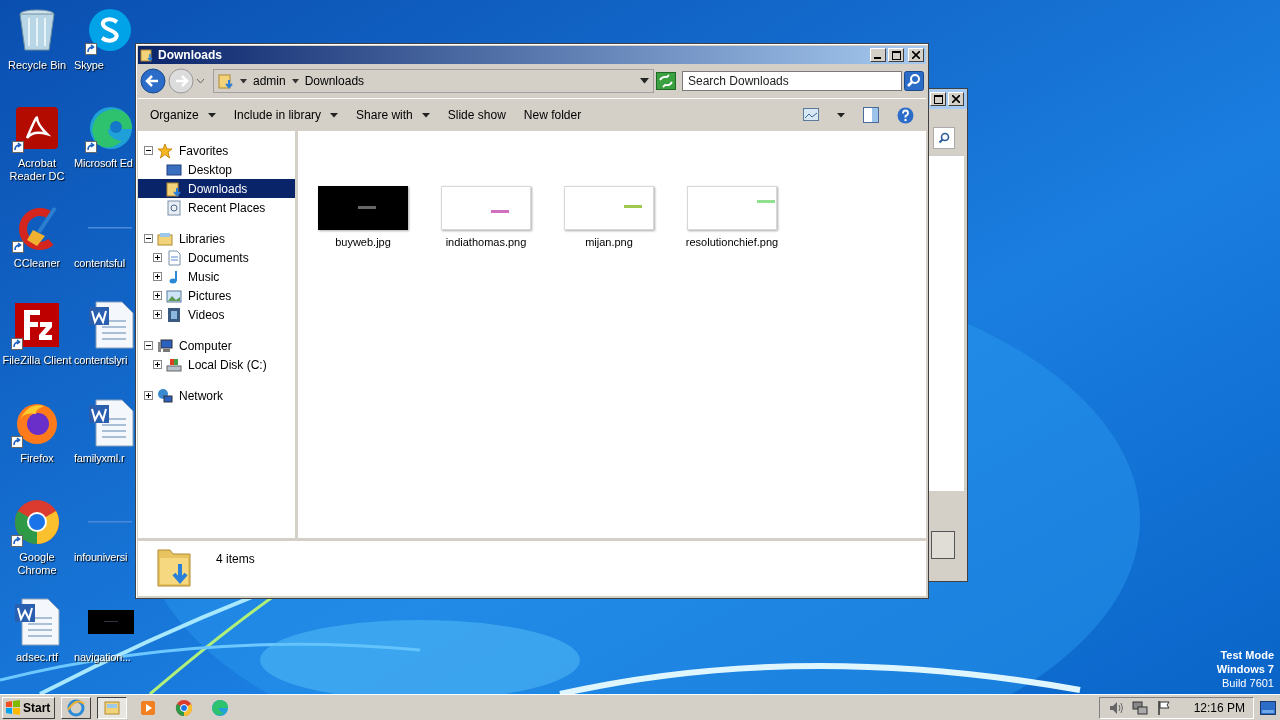 This screenshot has width=1280, height=720. I want to click on dialog-button, so click(943, 545).